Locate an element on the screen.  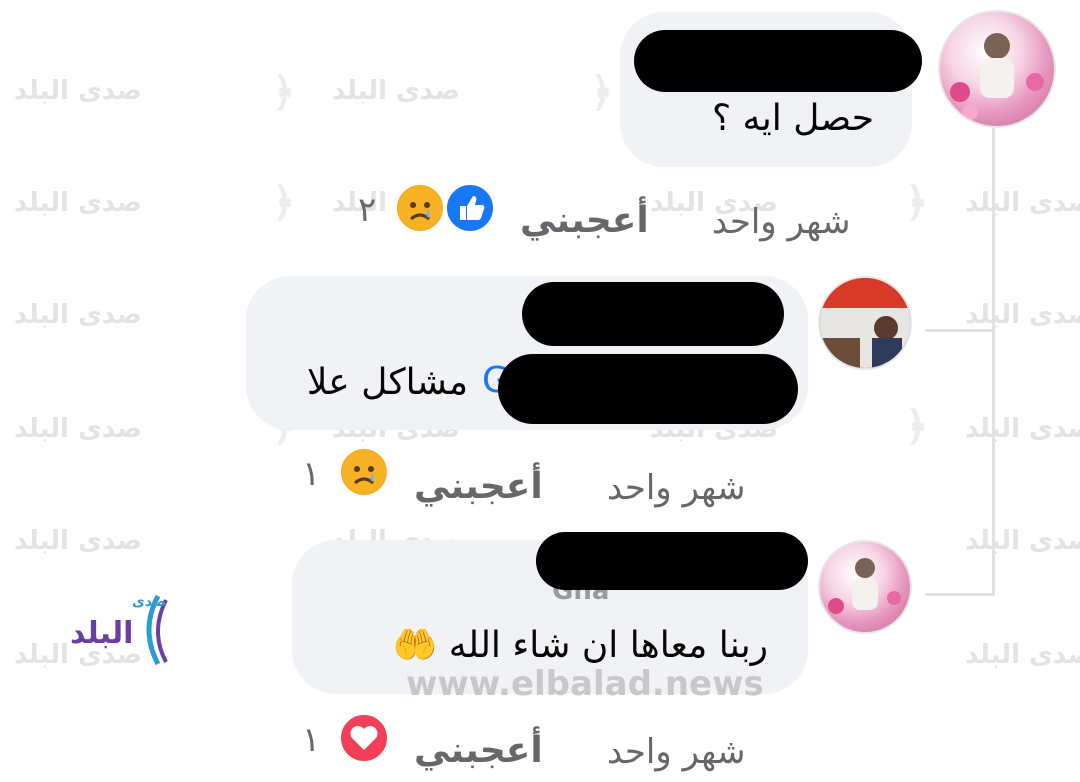
watermark-site-url: www.elbalad.news is located at coordinates (585, 684).